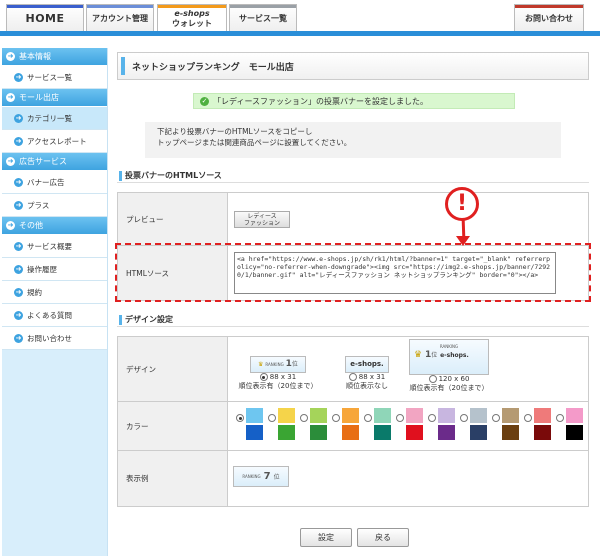 The image size is (600, 556). I want to click on banner-logo: e-shops., so click(454, 355).